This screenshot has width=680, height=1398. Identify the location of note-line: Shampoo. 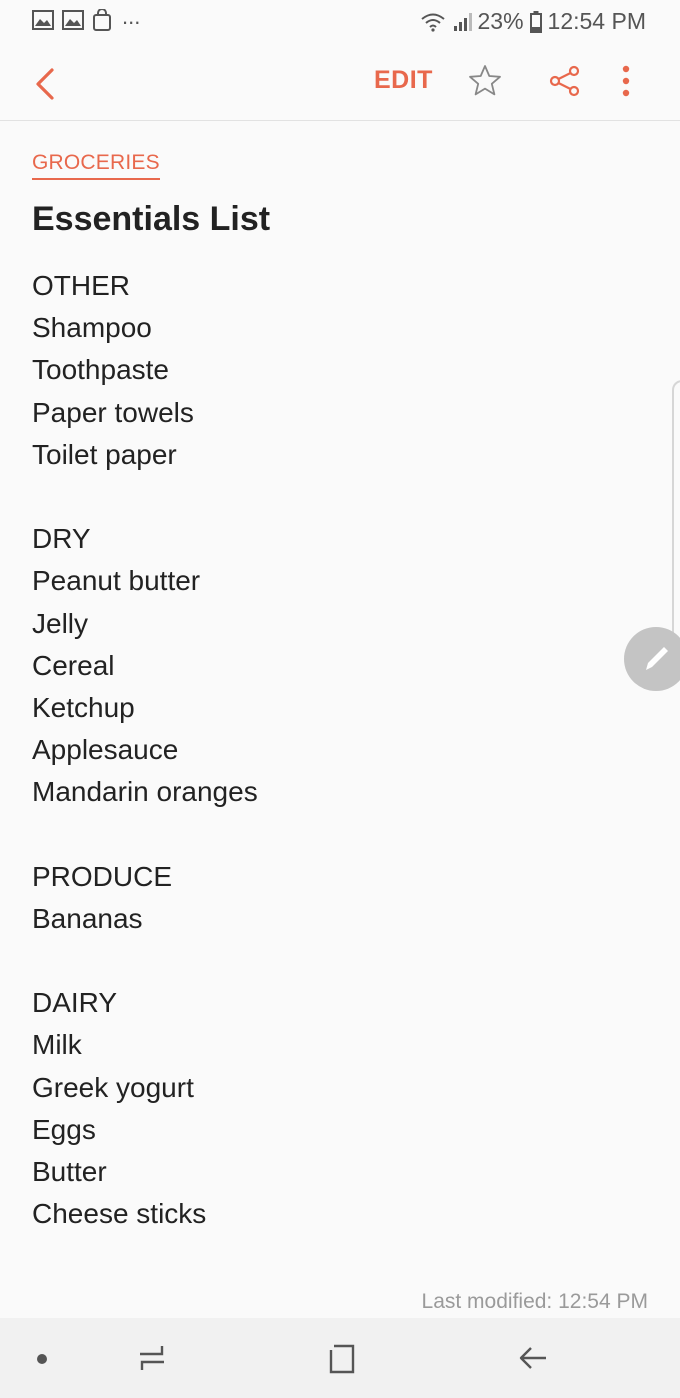
(92, 328).